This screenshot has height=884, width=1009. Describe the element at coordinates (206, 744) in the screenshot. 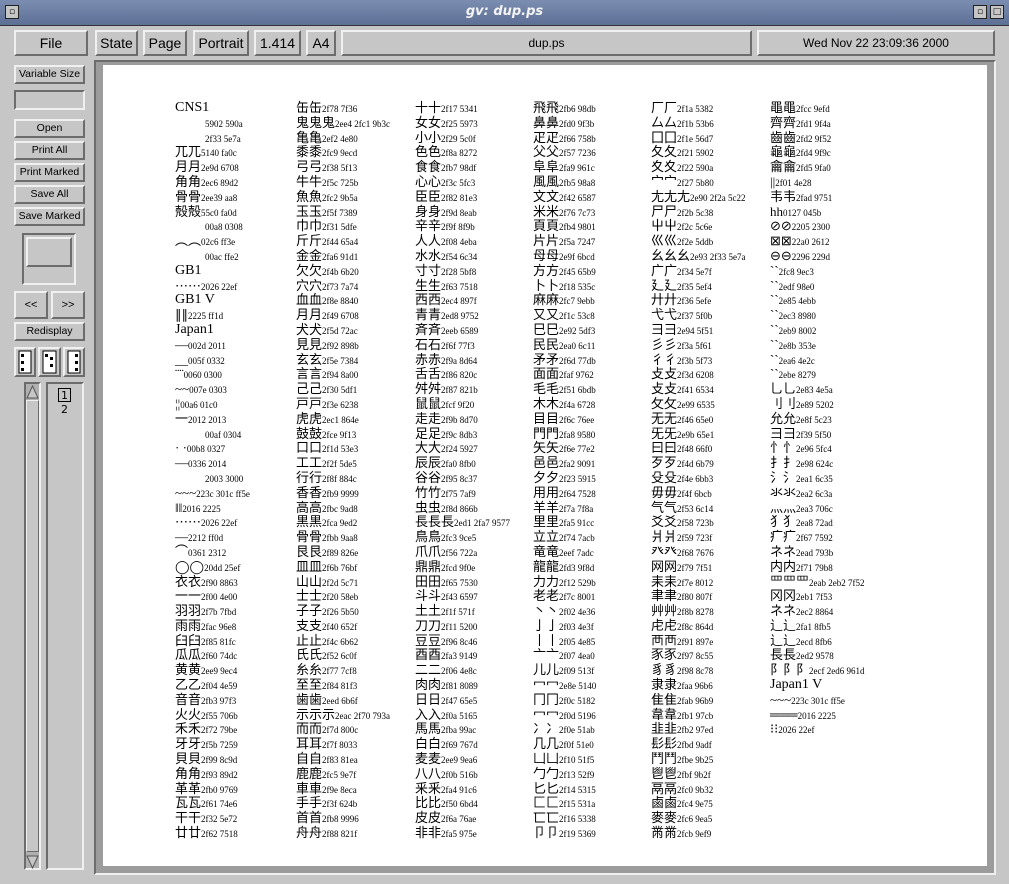

I see `glyph-entry: 牙牙2f5b 7259` at that location.